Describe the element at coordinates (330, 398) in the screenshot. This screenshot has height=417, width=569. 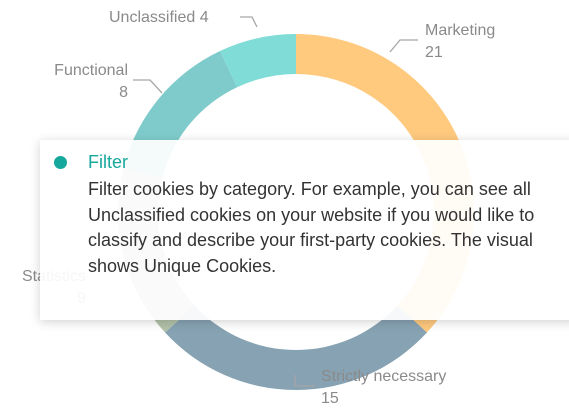
I see `label-strictly-necessary-value: 15` at that location.